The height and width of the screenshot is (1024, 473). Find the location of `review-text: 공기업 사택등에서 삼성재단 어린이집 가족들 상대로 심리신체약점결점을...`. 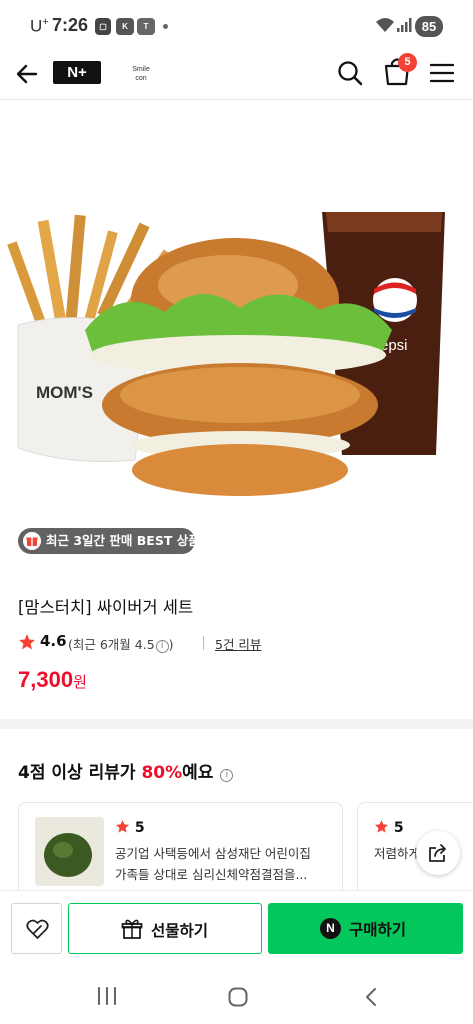

review-text: 공기업 사택등에서 삼성재단 어린이집 가족들 상대로 심리신체약점결점을... is located at coordinates (226, 864).